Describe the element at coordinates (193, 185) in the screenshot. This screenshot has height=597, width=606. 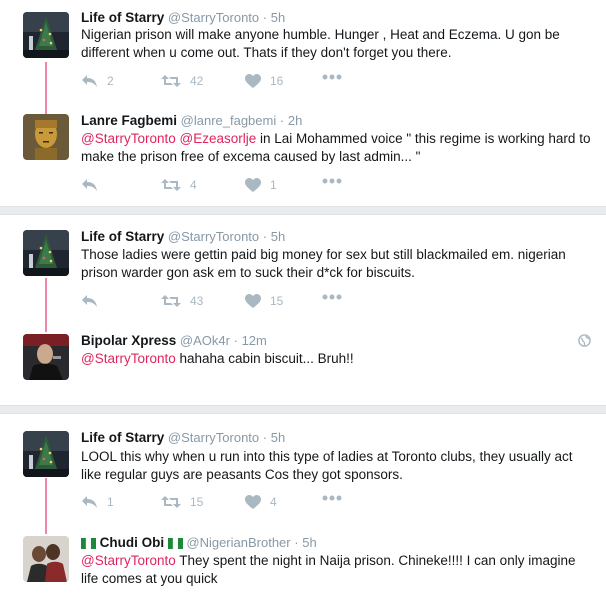
I see `retweet-count: 4` at that location.